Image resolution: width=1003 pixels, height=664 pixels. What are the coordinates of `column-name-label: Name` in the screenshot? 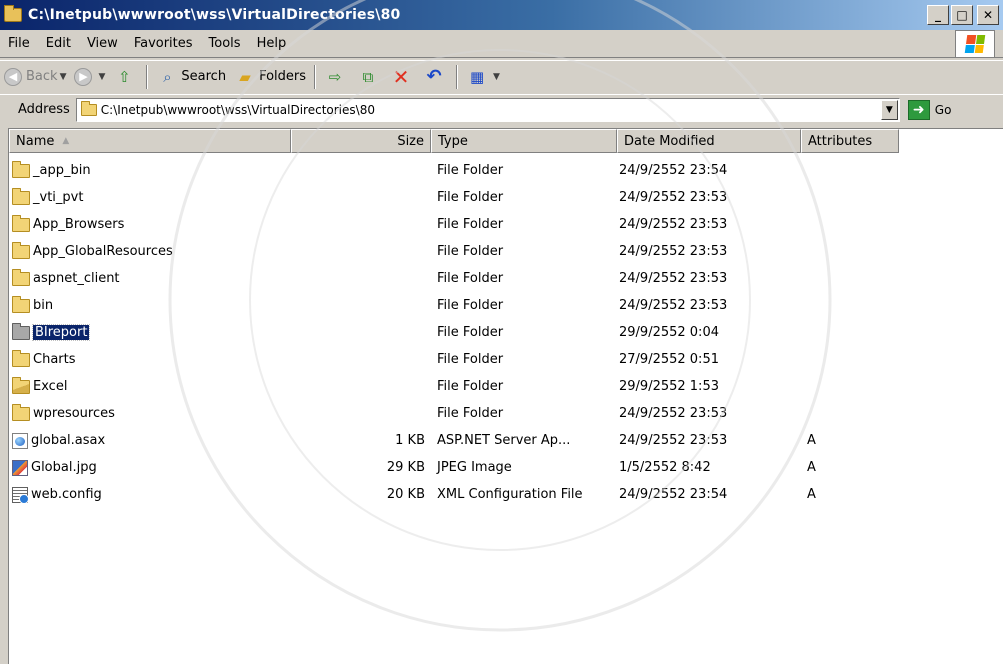 It's located at (35, 141).